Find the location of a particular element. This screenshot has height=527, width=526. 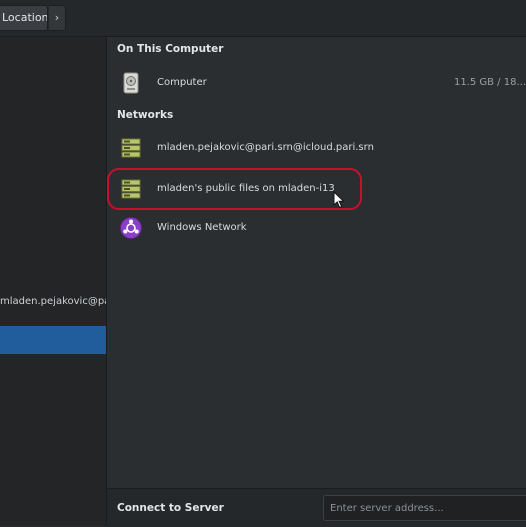

network-row-windows: Windows Network is located at coordinates (316, 228).